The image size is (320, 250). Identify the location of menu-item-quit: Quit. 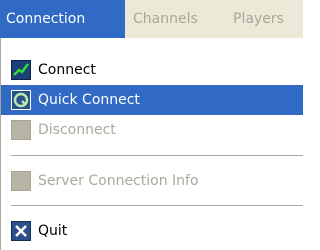
(152, 231).